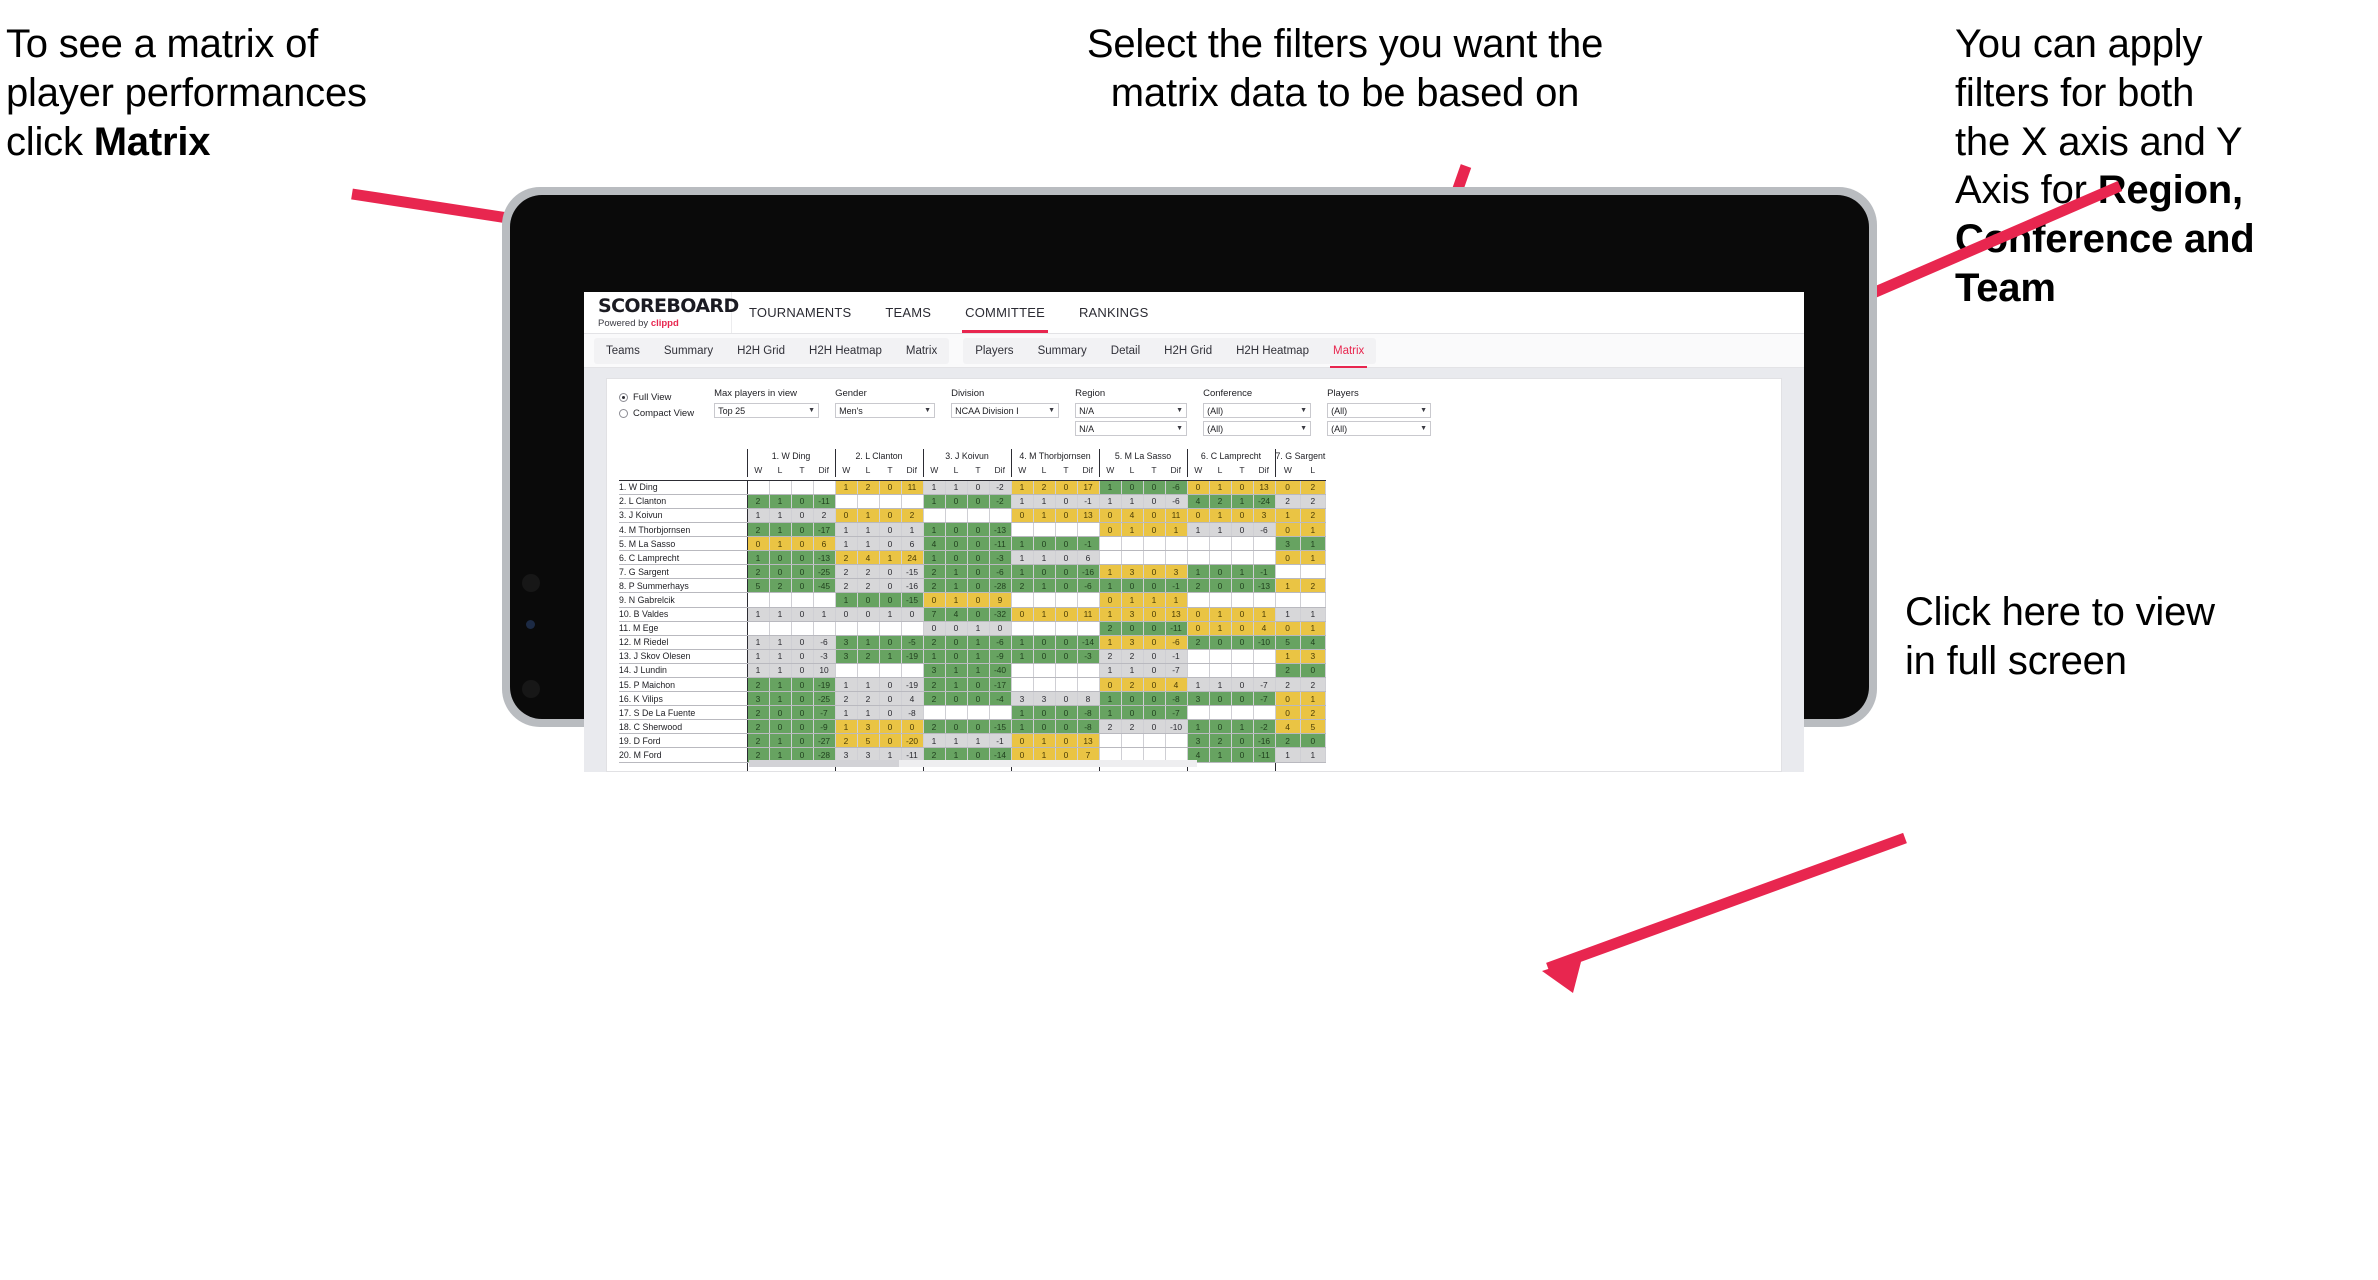  Describe the element at coordinates (1264, 487) in the screenshot. I see `matrix-cell: 13` at that location.